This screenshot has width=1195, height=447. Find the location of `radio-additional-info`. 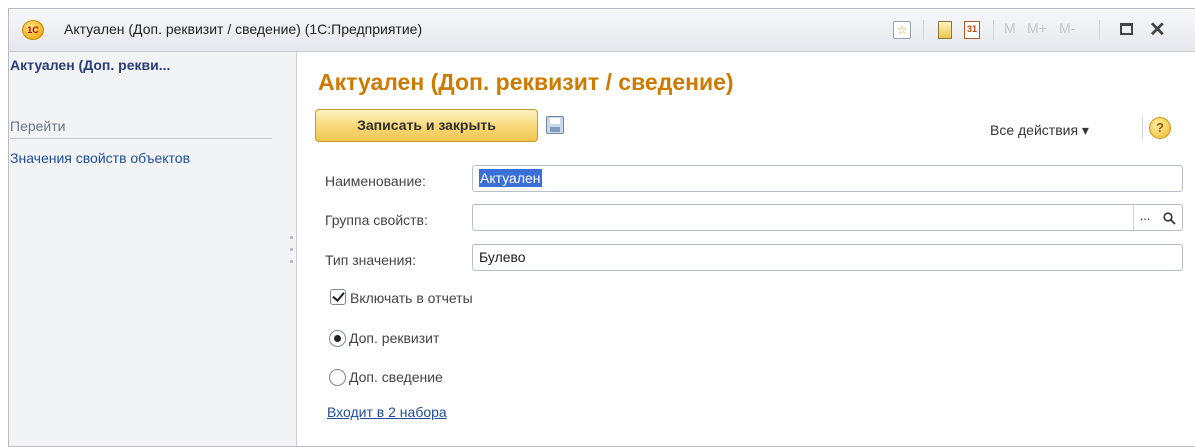

radio-additional-info is located at coordinates (337, 377).